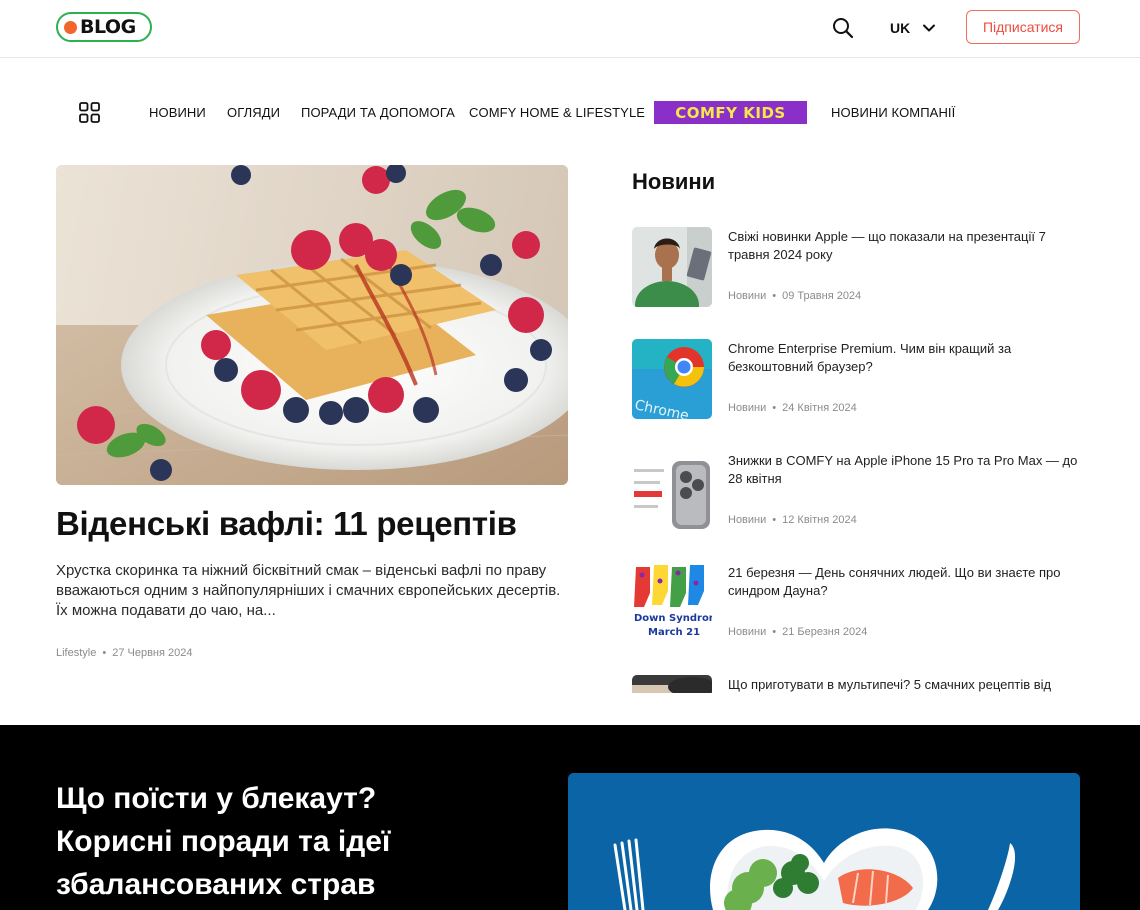  Describe the element at coordinates (819, 408) in the screenshot. I see `news-date: 24 Квітня 2024` at that location.